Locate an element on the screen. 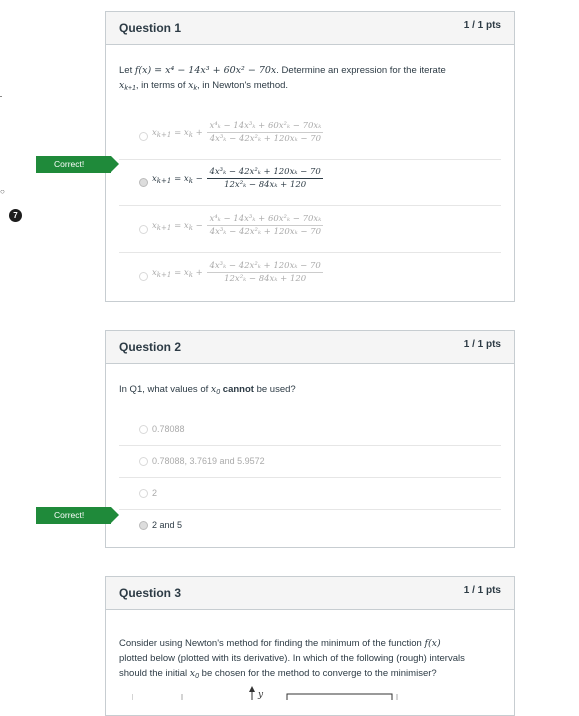 This screenshot has width=579, height=716. answer-label: 2 is located at coordinates (155, 493).